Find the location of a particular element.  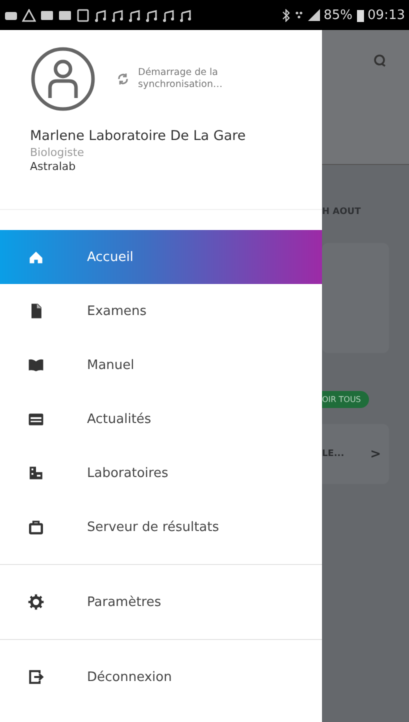

sync-icon is located at coordinates (123, 79).